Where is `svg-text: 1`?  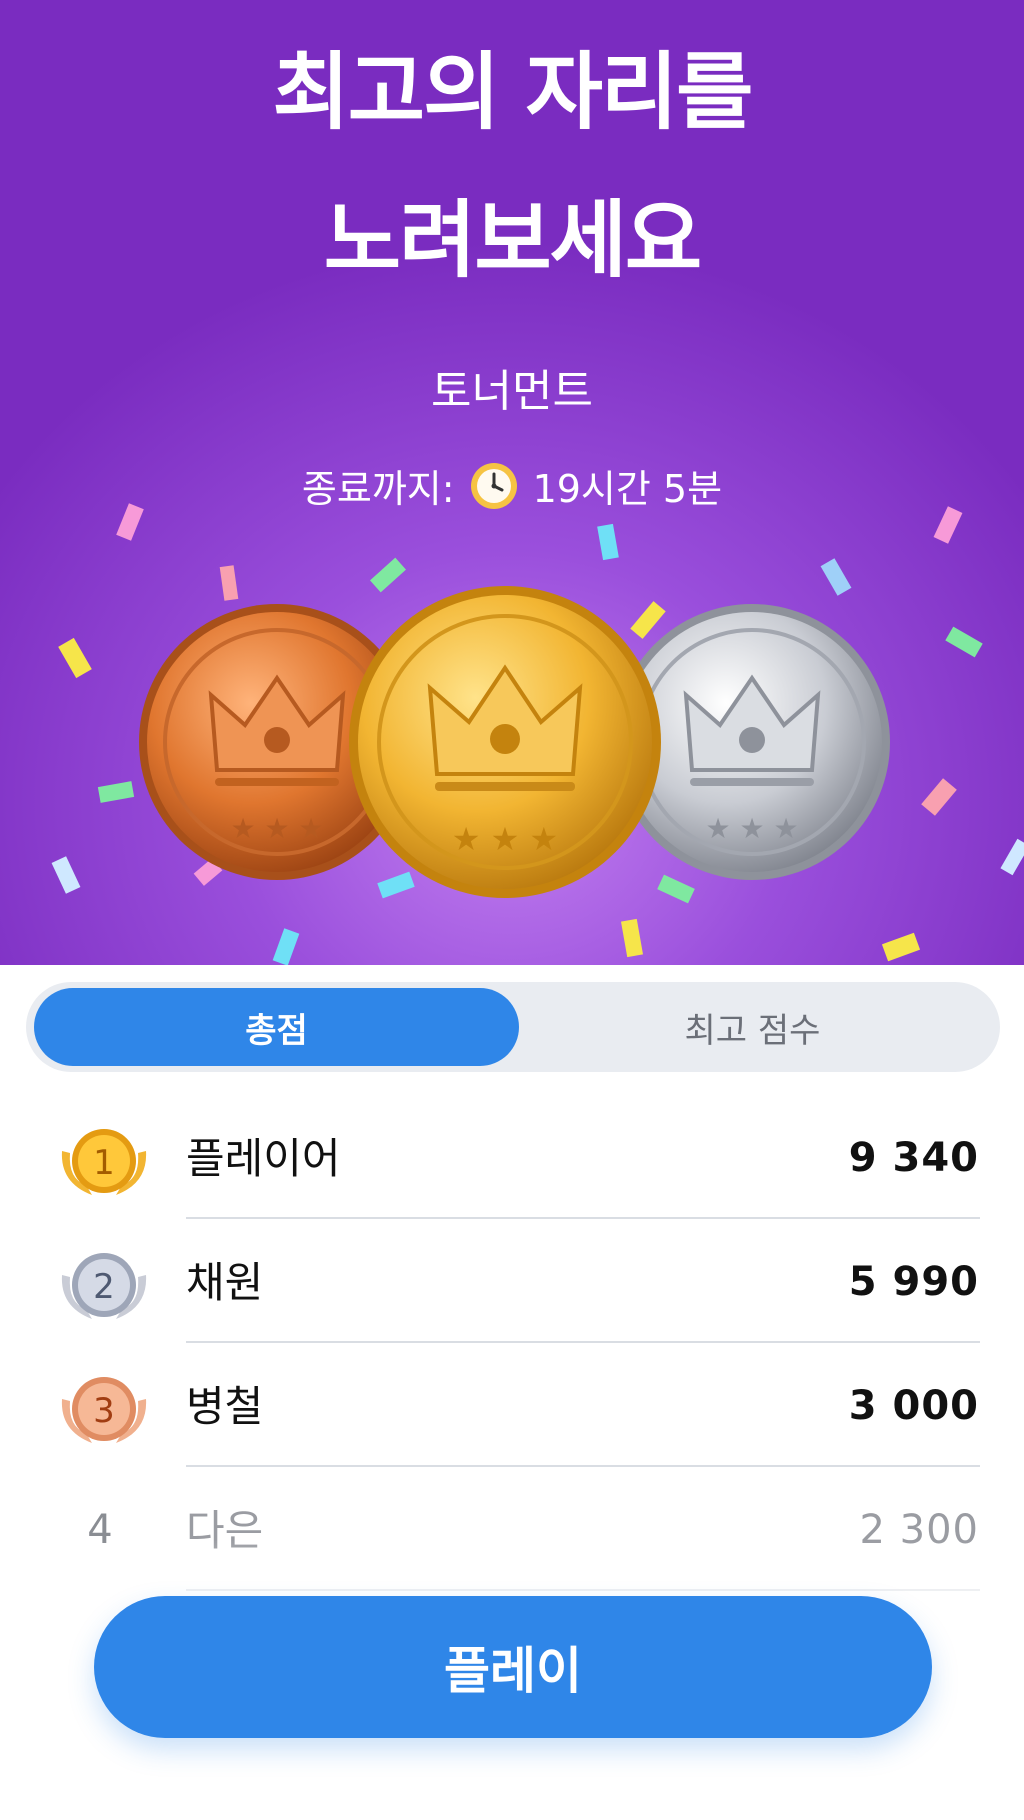 svg-text: 1 is located at coordinates (104, 1163).